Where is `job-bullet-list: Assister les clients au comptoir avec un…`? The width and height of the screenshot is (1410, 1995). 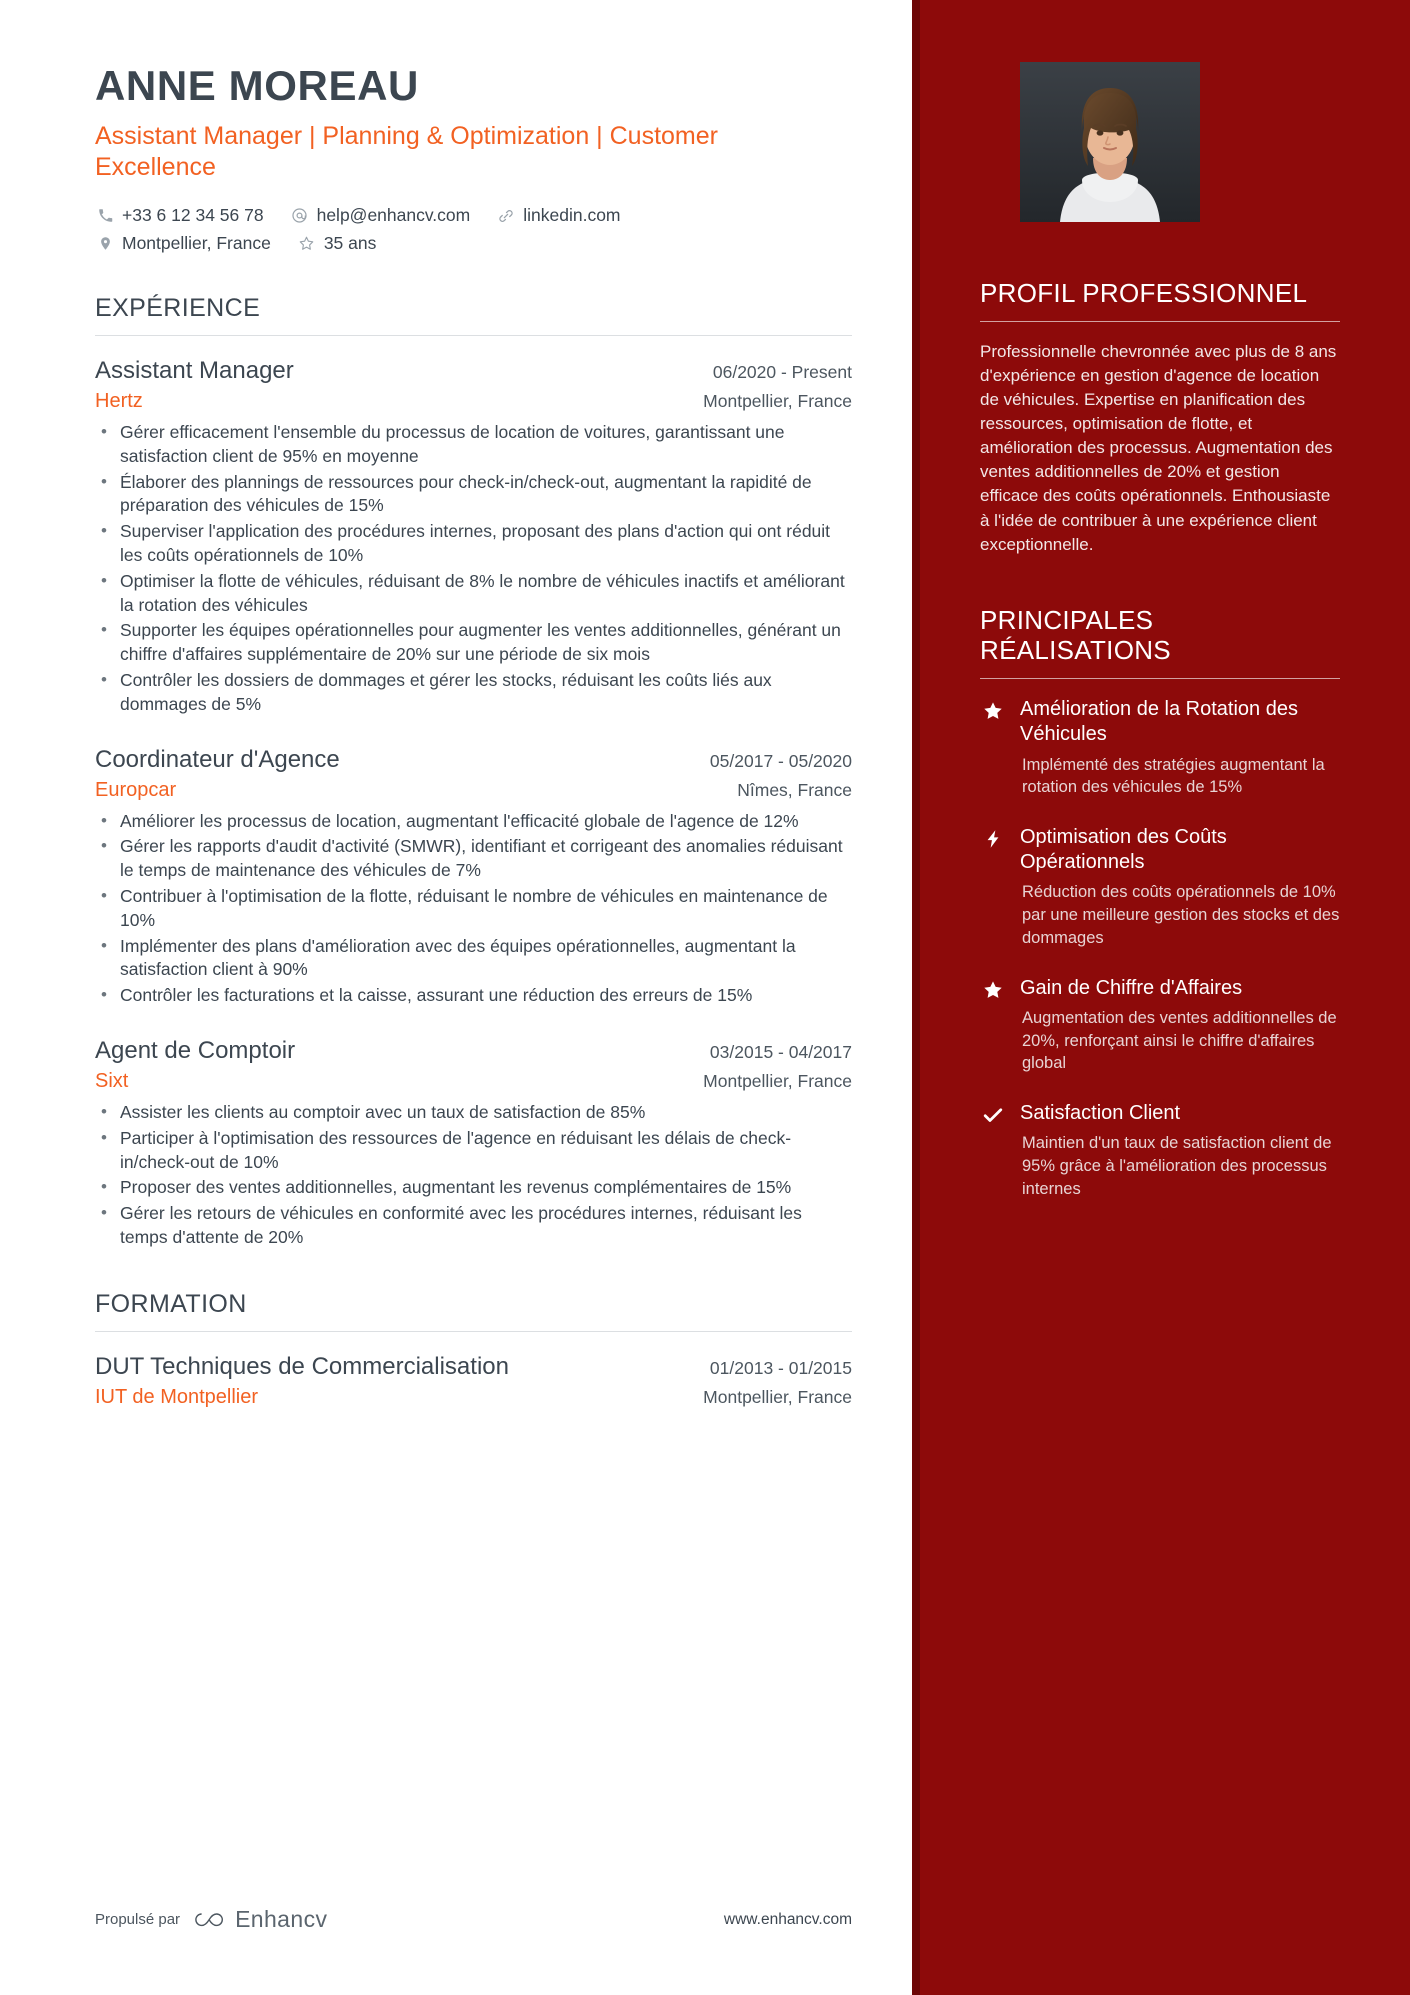
job-bullet-list: Assister les clients au comptoir avec un… is located at coordinates (473, 1175).